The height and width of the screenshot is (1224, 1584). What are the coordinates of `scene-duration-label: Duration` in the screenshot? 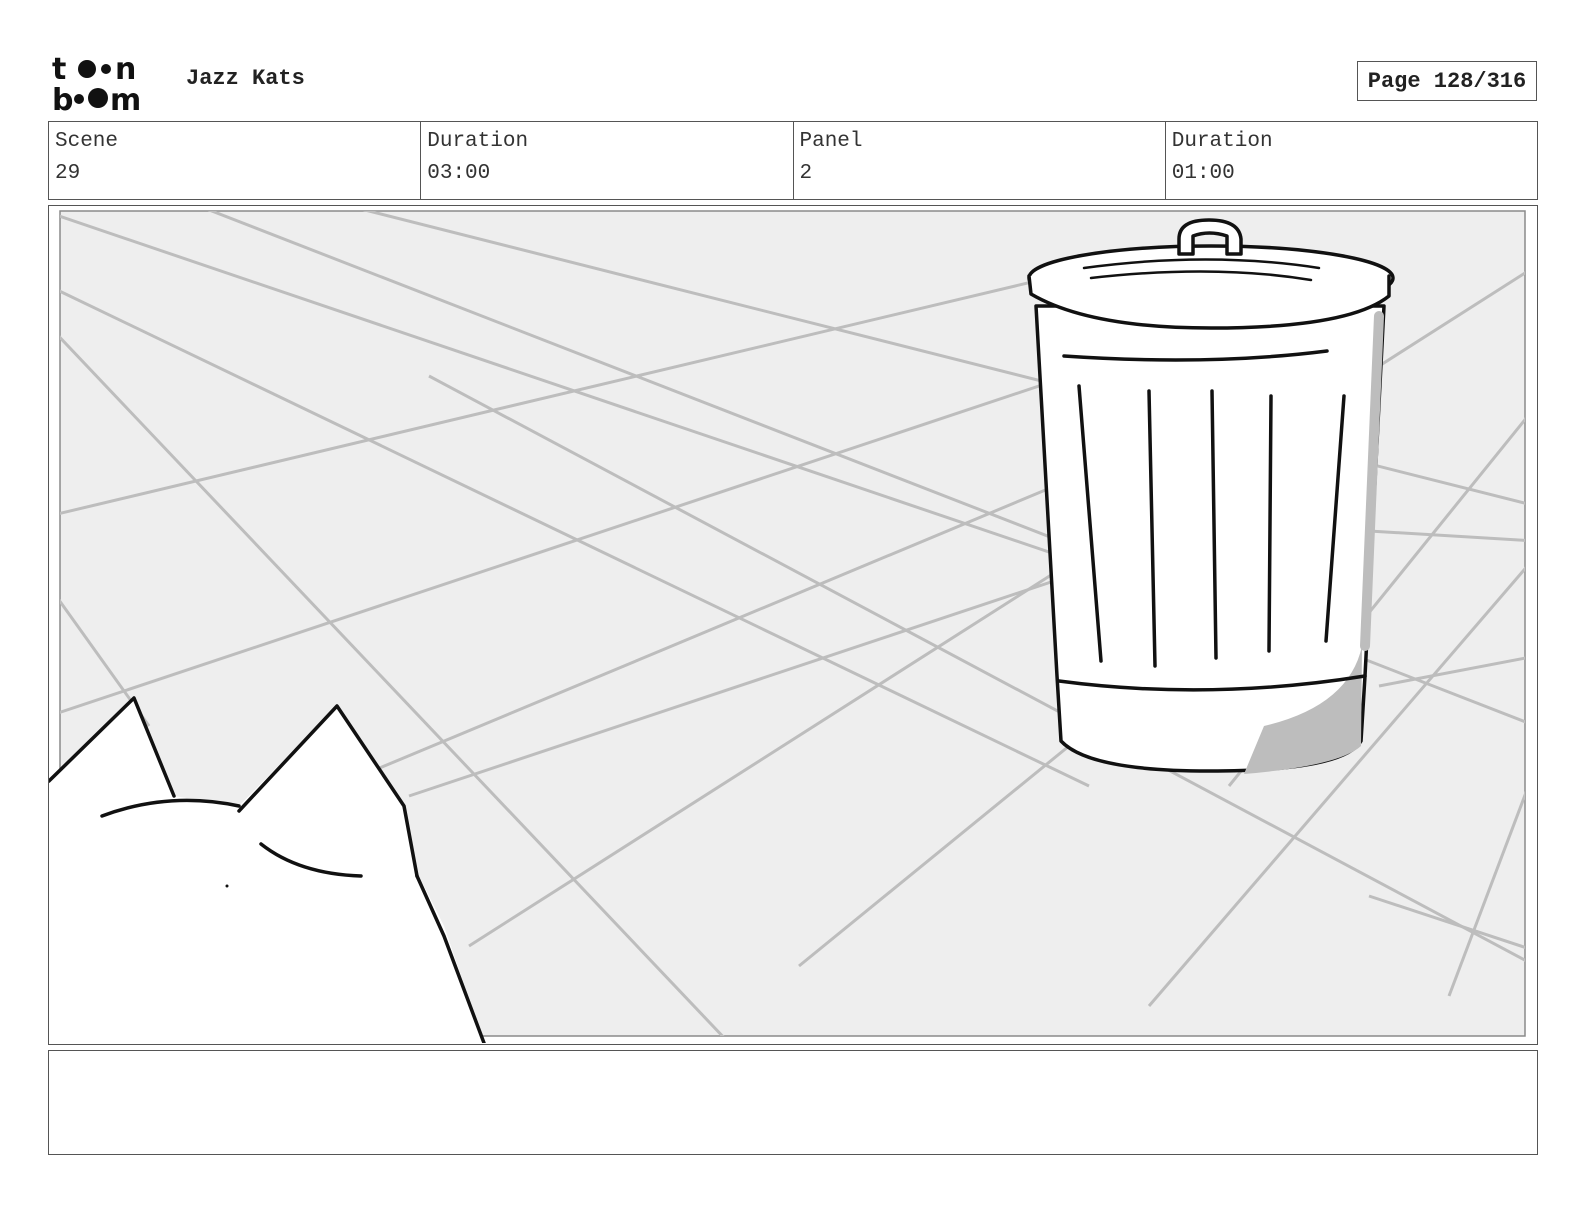 It's located at (478, 141).